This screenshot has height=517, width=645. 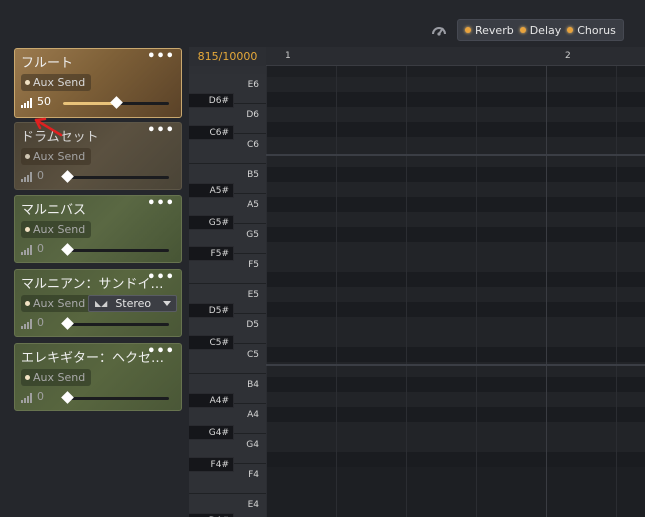 I want to click on piano-black-key: A5#, so click(x=211, y=190).